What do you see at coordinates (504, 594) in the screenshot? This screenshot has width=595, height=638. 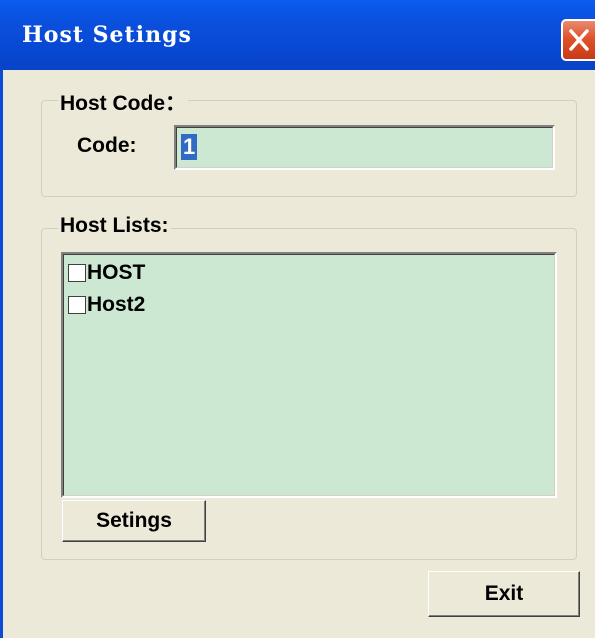 I see `exit-button: Exit` at bounding box center [504, 594].